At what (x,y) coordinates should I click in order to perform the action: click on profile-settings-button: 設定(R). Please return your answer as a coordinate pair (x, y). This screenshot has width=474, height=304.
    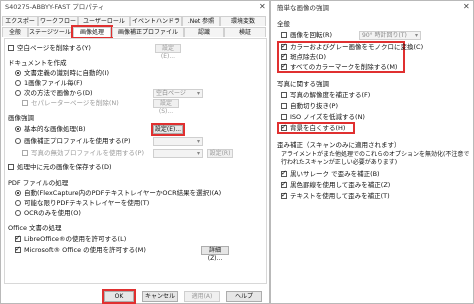
    Looking at the image, I should click on (220, 153).